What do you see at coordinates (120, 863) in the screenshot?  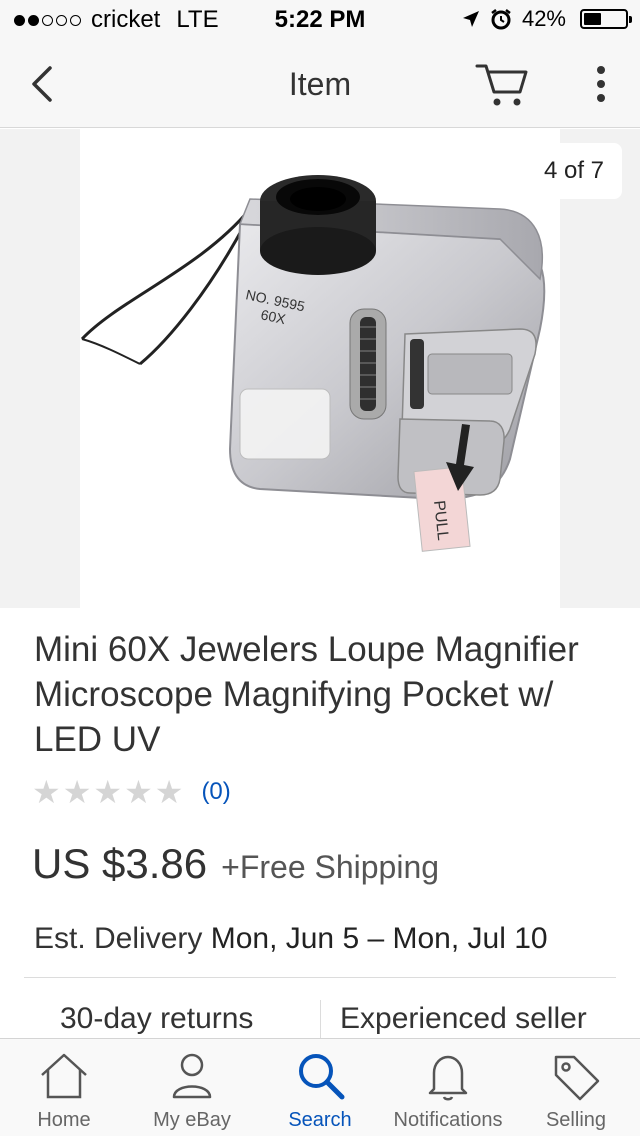 I see `item-price: US $3.86` at bounding box center [120, 863].